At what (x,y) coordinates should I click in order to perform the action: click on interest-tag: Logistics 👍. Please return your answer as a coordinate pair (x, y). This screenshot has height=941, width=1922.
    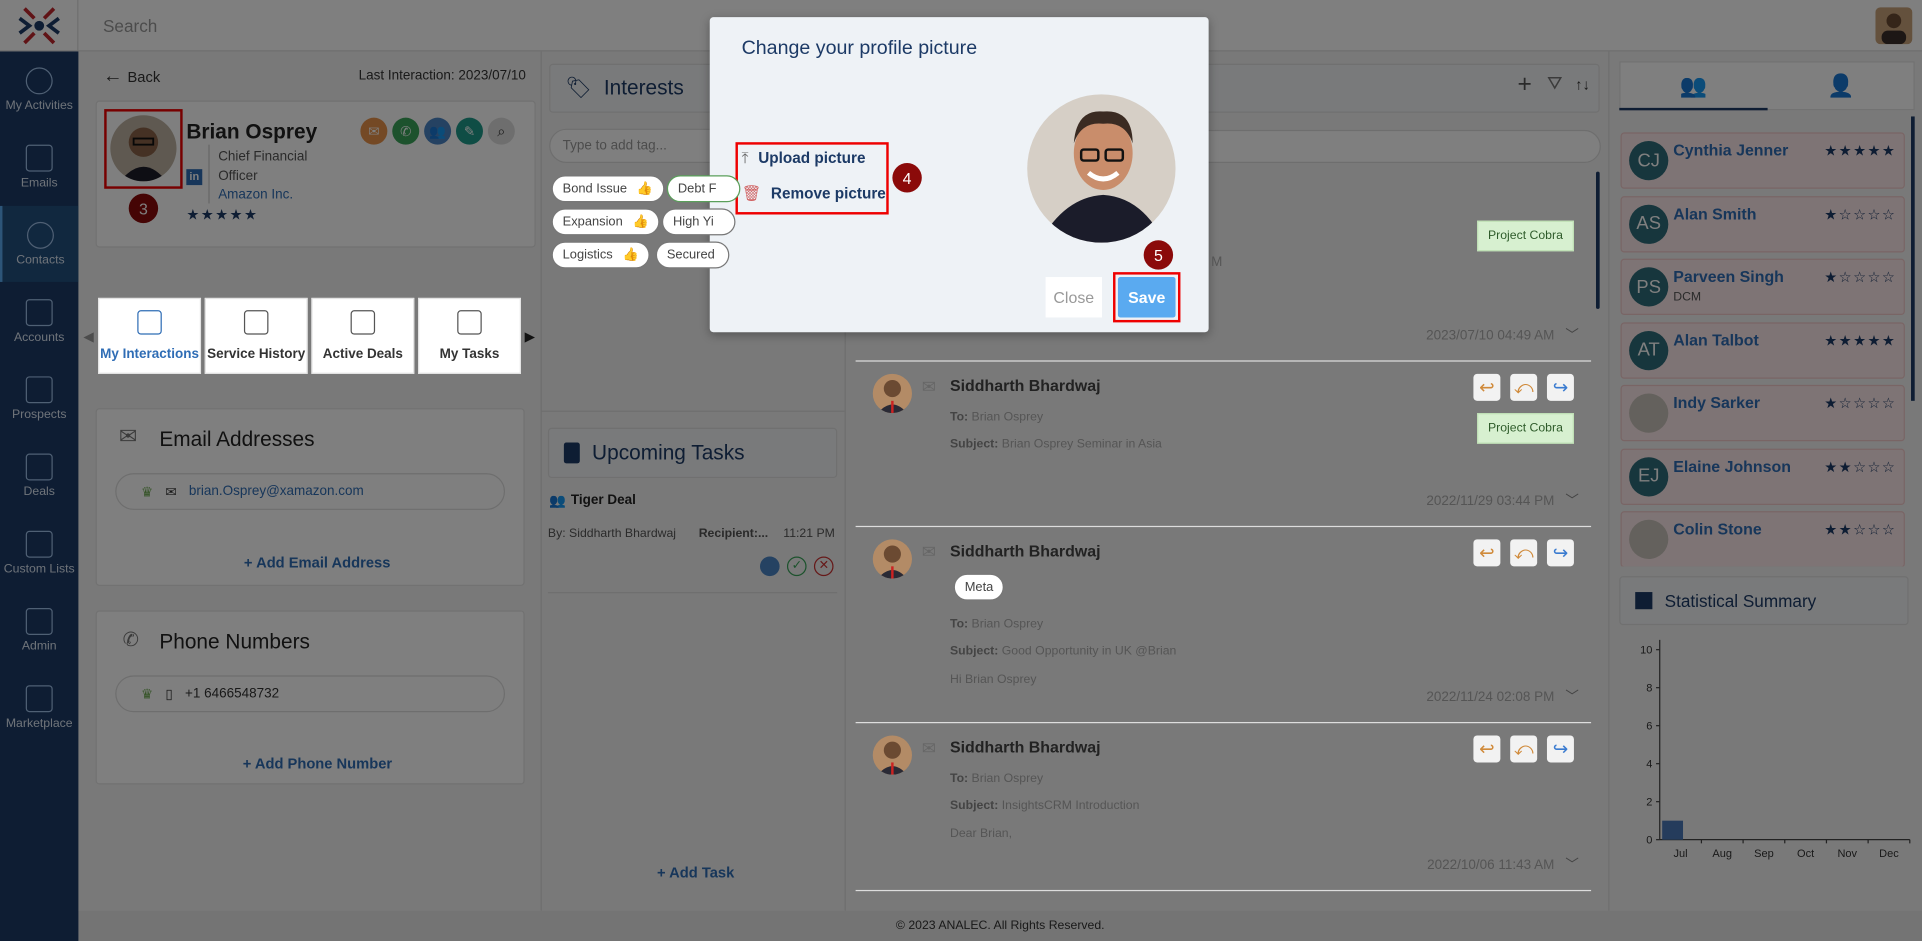
    Looking at the image, I should click on (600, 255).